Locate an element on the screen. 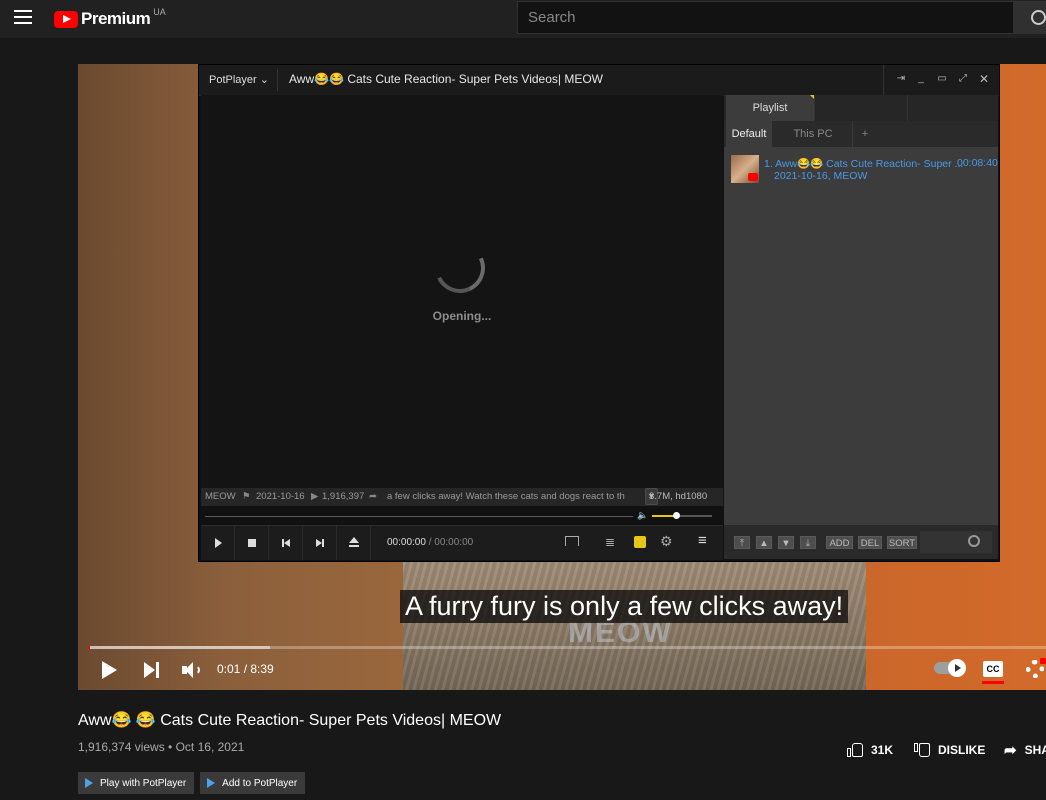 This screenshot has height=800, width=1046. youtube-logo-icon is located at coordinates (66, 19).